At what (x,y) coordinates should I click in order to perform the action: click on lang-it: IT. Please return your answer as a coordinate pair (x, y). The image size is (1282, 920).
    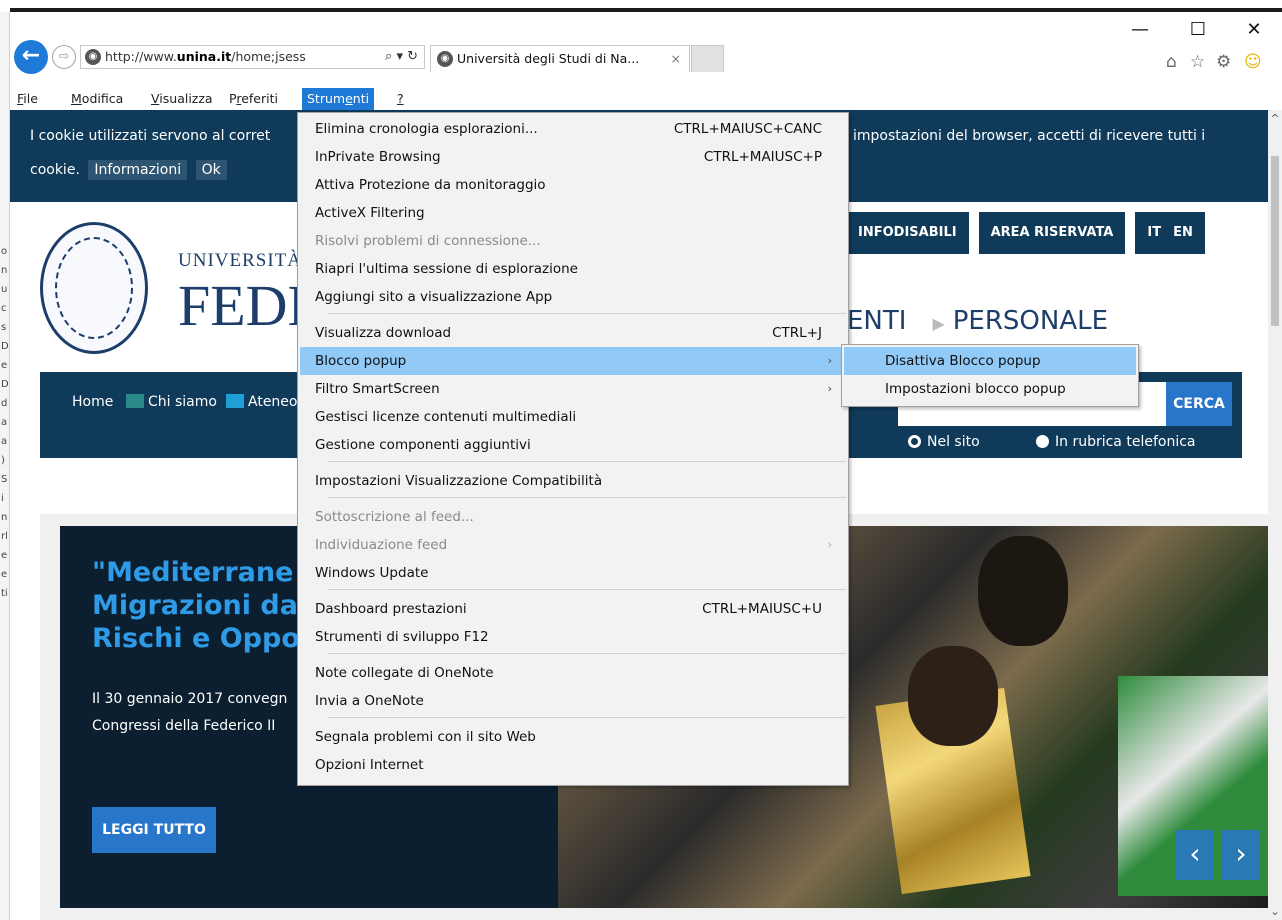
    Looking at the image, I should click on (1154, 233).